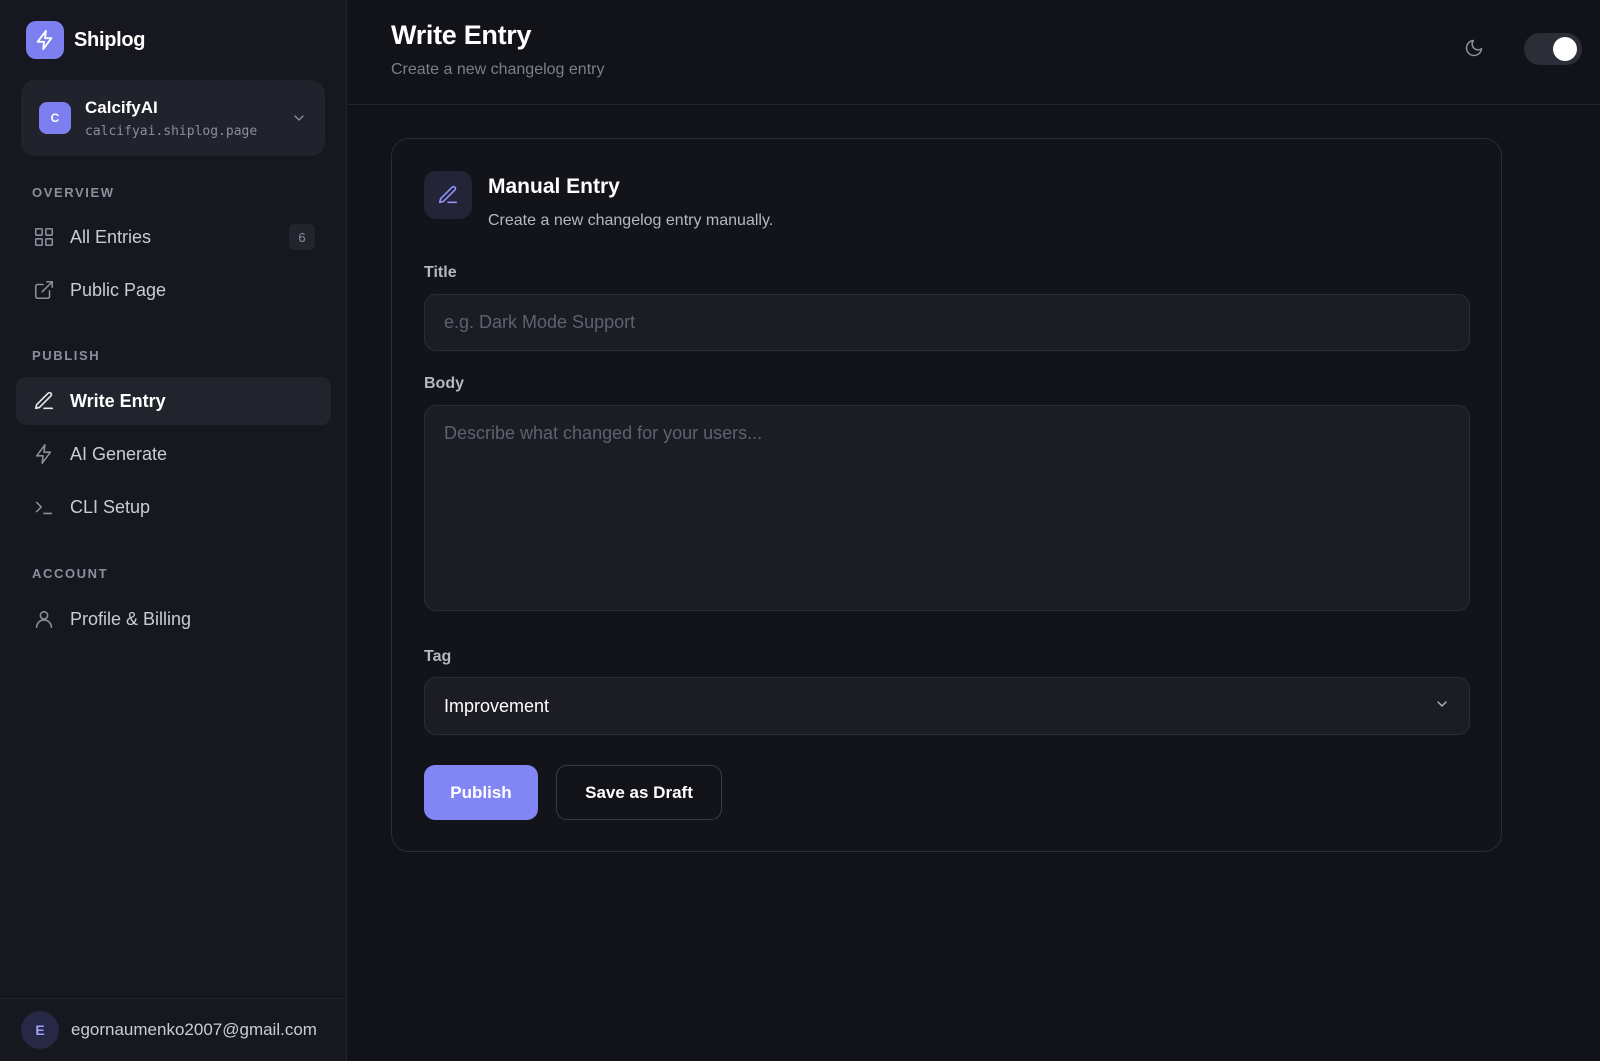 The height and width of the screenshot is (1061, 1600). What do you see at coordinates (118, 400) in the screenshot?
I see `sidebar-item-label: Write Entry` at bounding box center [118, 400].